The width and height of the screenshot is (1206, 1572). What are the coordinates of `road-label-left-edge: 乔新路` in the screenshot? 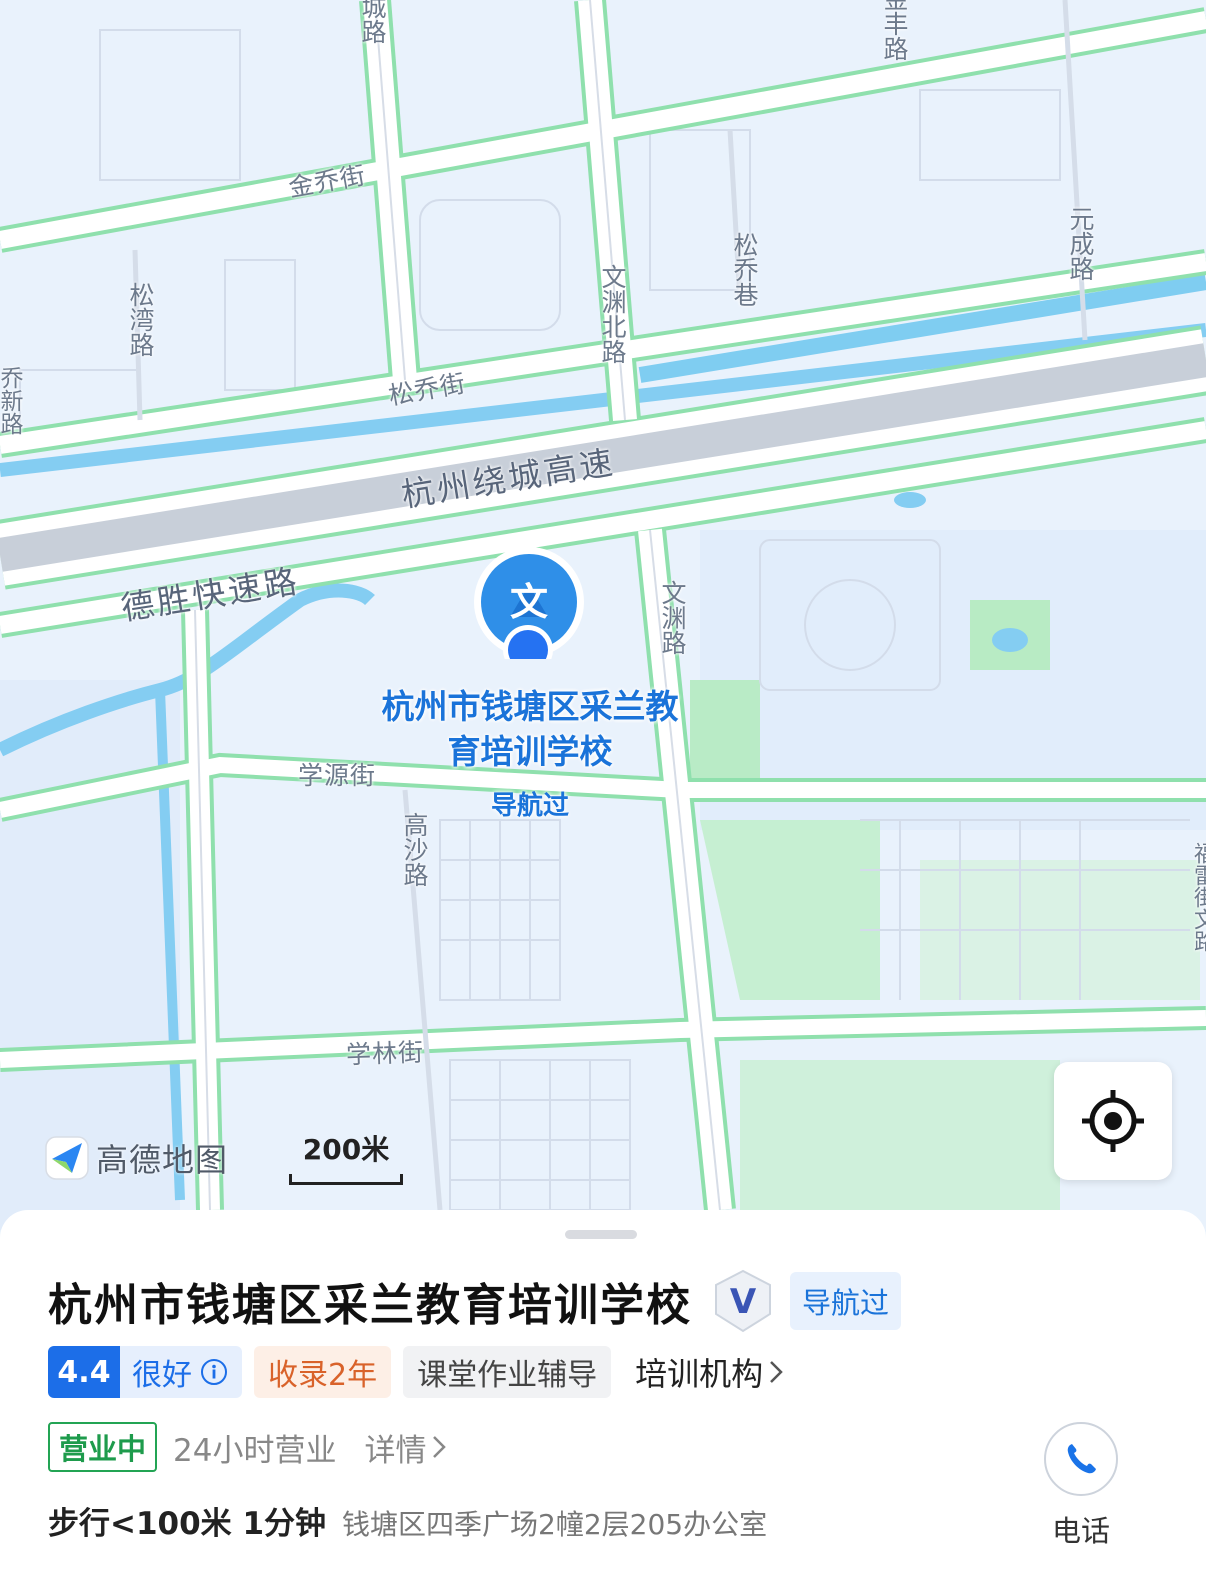 It's located at (11, 400).